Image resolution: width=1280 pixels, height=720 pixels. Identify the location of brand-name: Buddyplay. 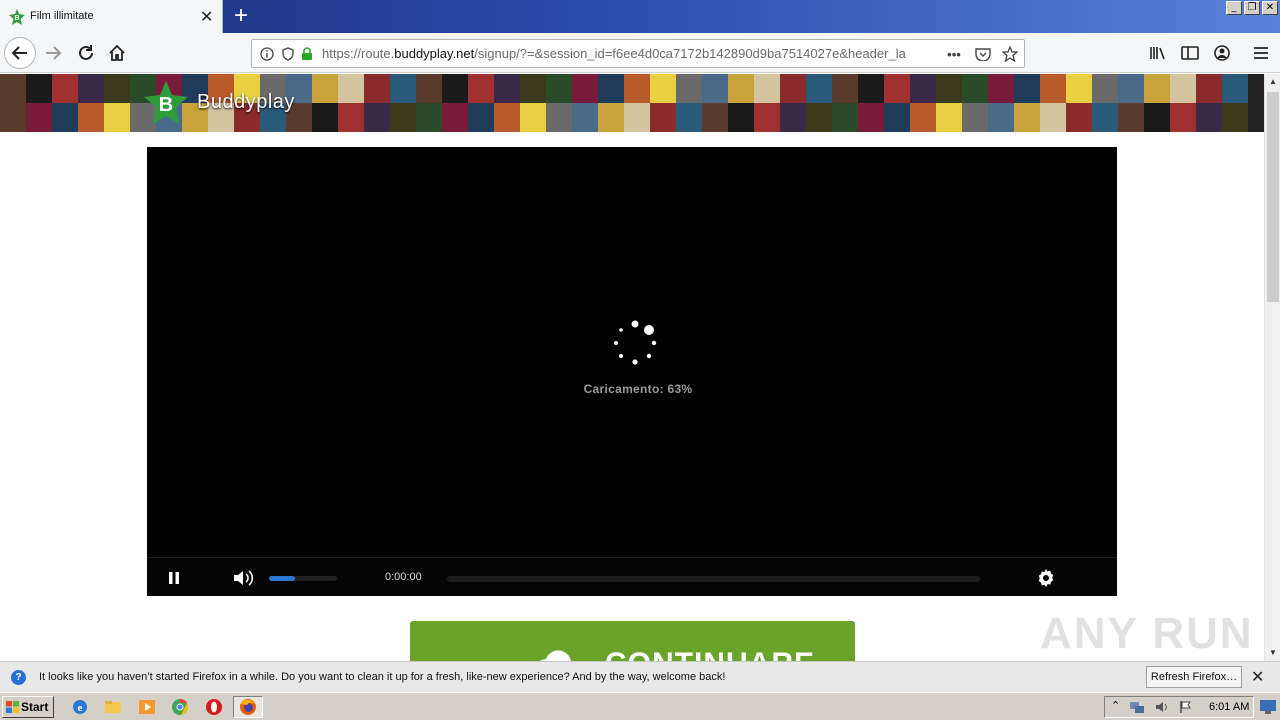
(246, 102).